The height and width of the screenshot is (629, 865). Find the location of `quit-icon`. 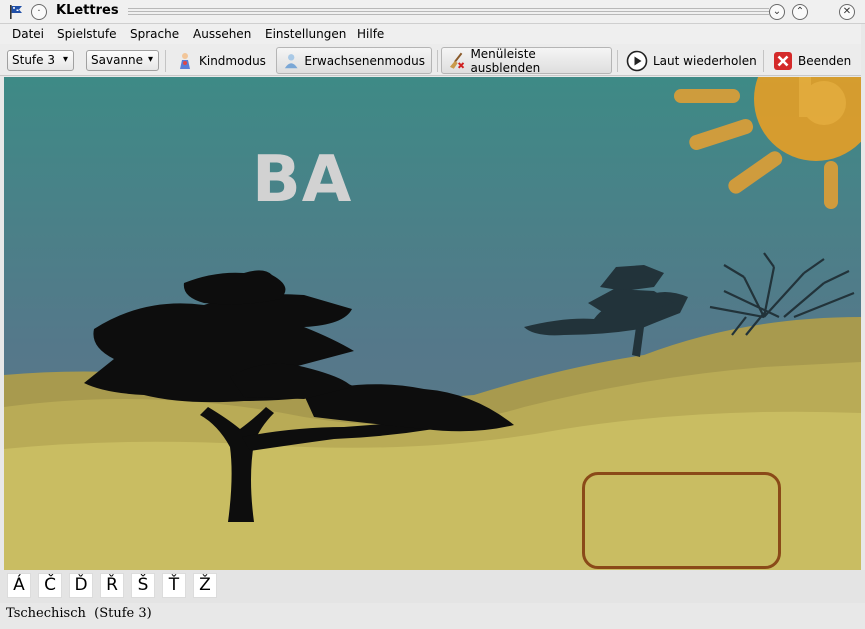

quit-icon is located at coordinates (783, 60).